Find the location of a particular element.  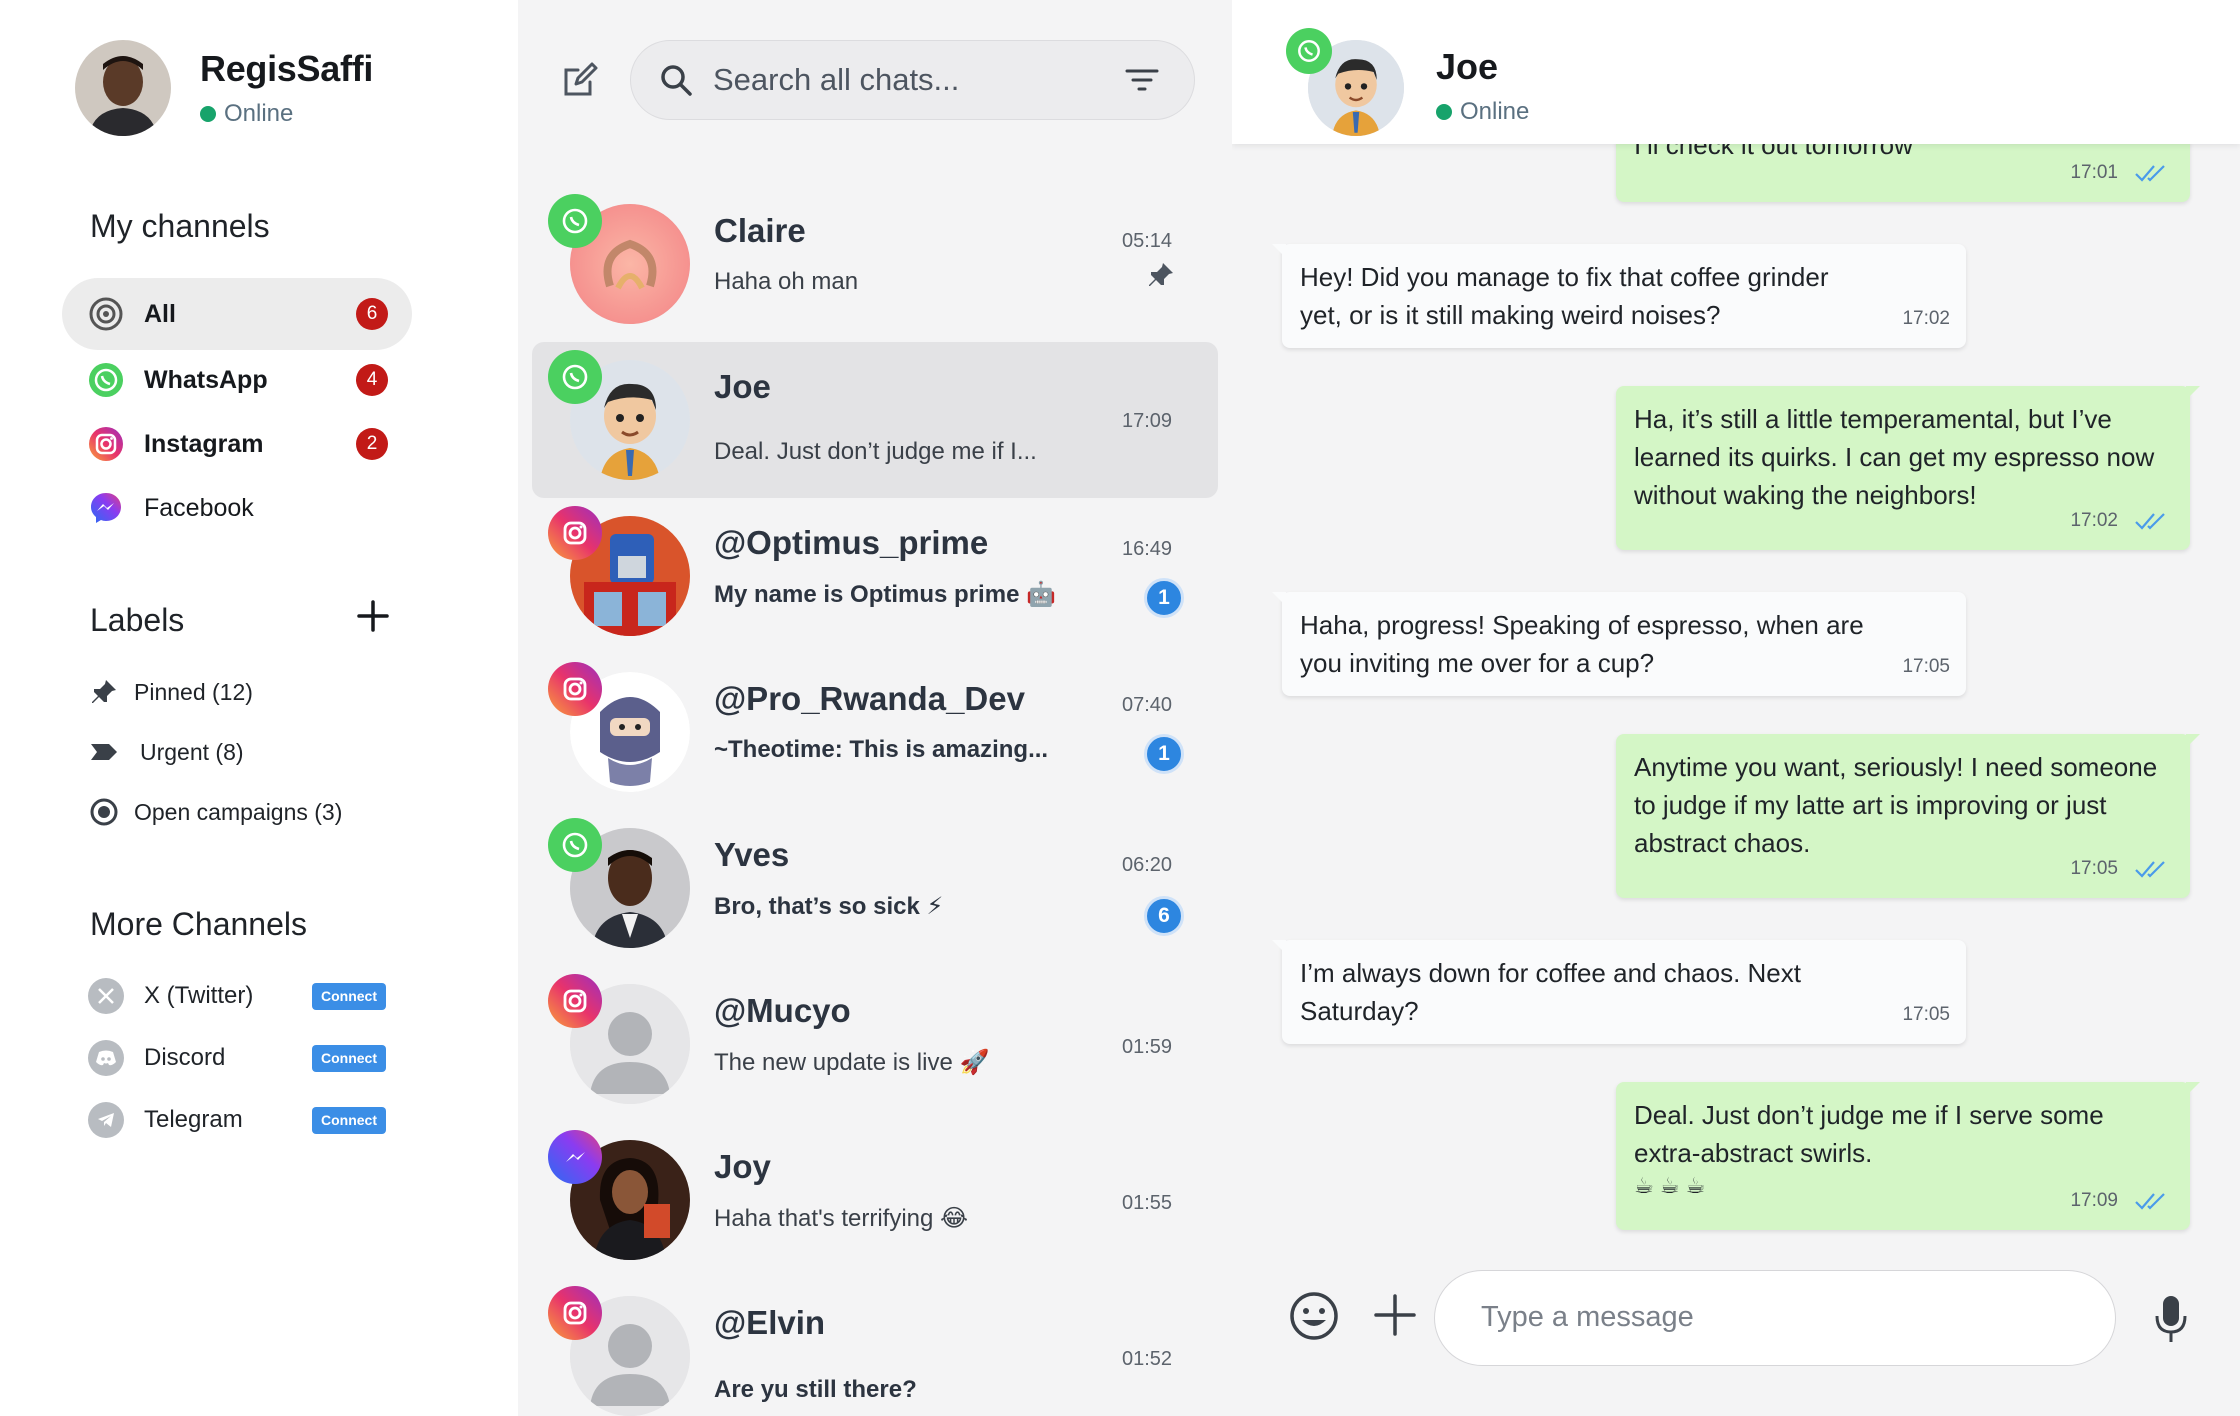

chat-time: 06:20 is located at coordinates (1147, 865).